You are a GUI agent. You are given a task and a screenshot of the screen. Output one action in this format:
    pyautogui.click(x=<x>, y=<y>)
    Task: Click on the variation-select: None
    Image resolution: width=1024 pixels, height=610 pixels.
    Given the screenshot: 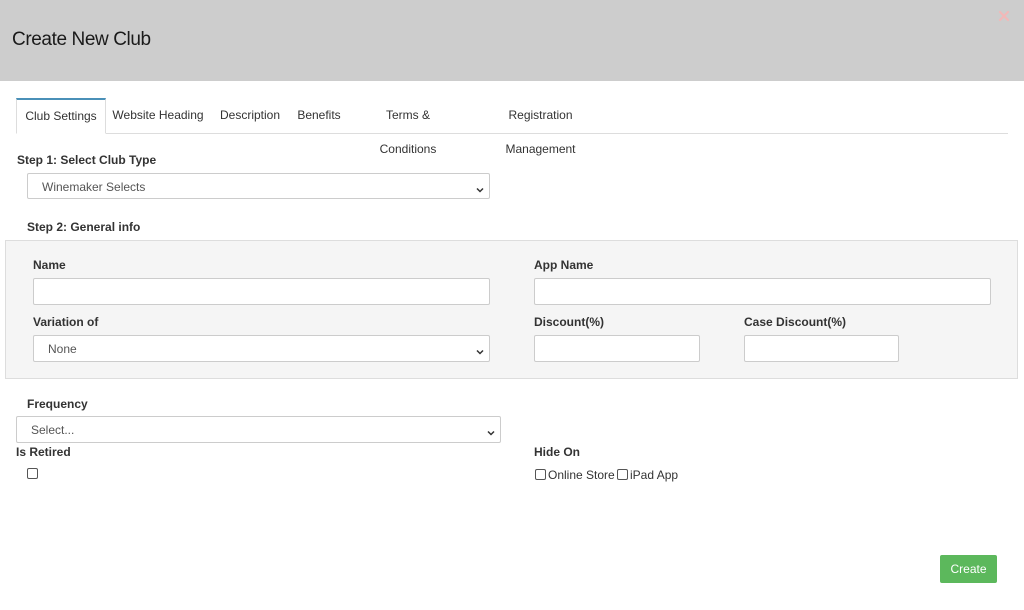 What is the action you would take?
    pyautogui.click(x=261, y=348)
    